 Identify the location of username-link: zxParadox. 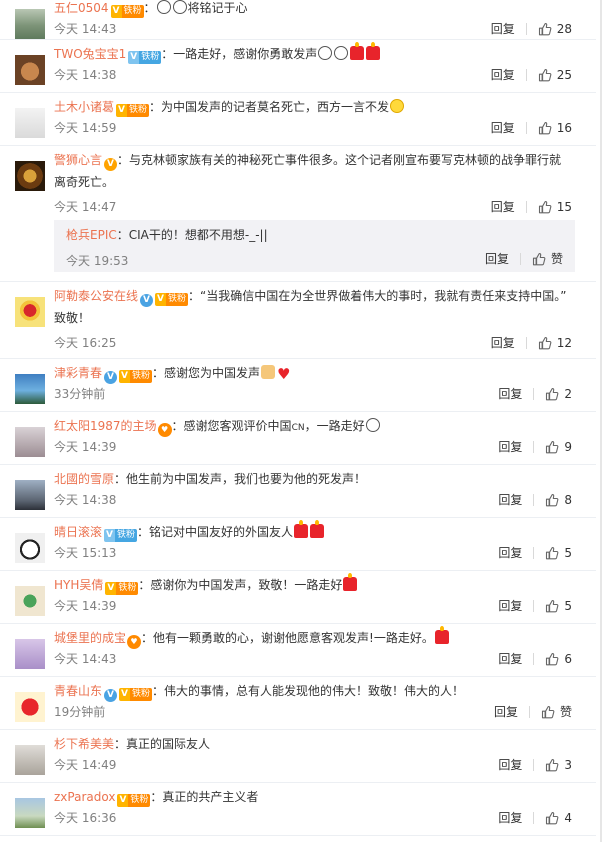
(84, 797).